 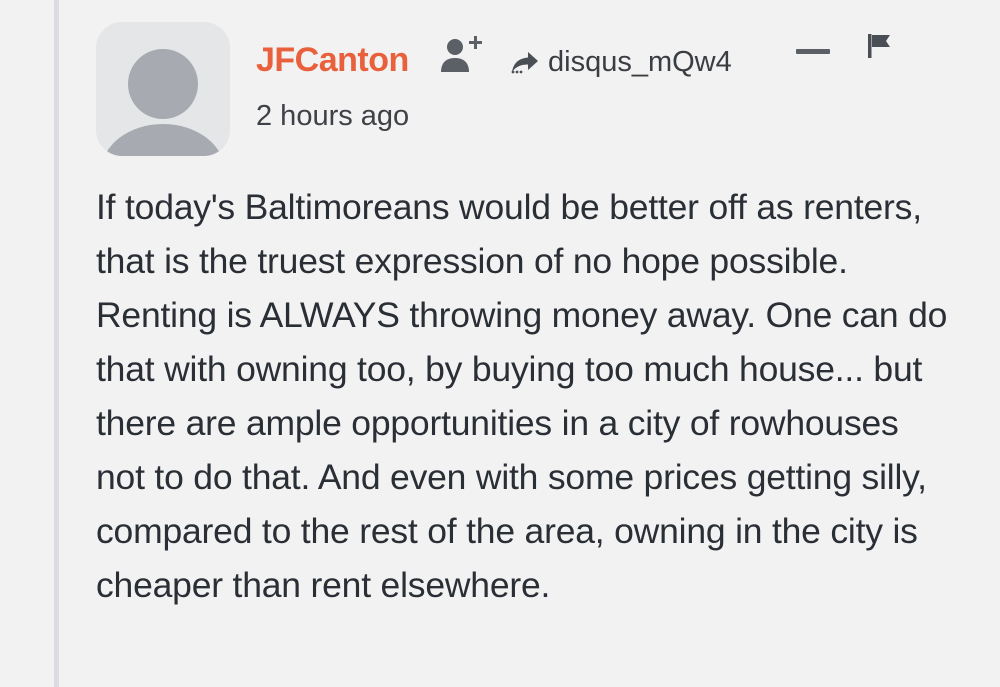 I want to click on collapse-minus-icon, so click(x=813, y=51).